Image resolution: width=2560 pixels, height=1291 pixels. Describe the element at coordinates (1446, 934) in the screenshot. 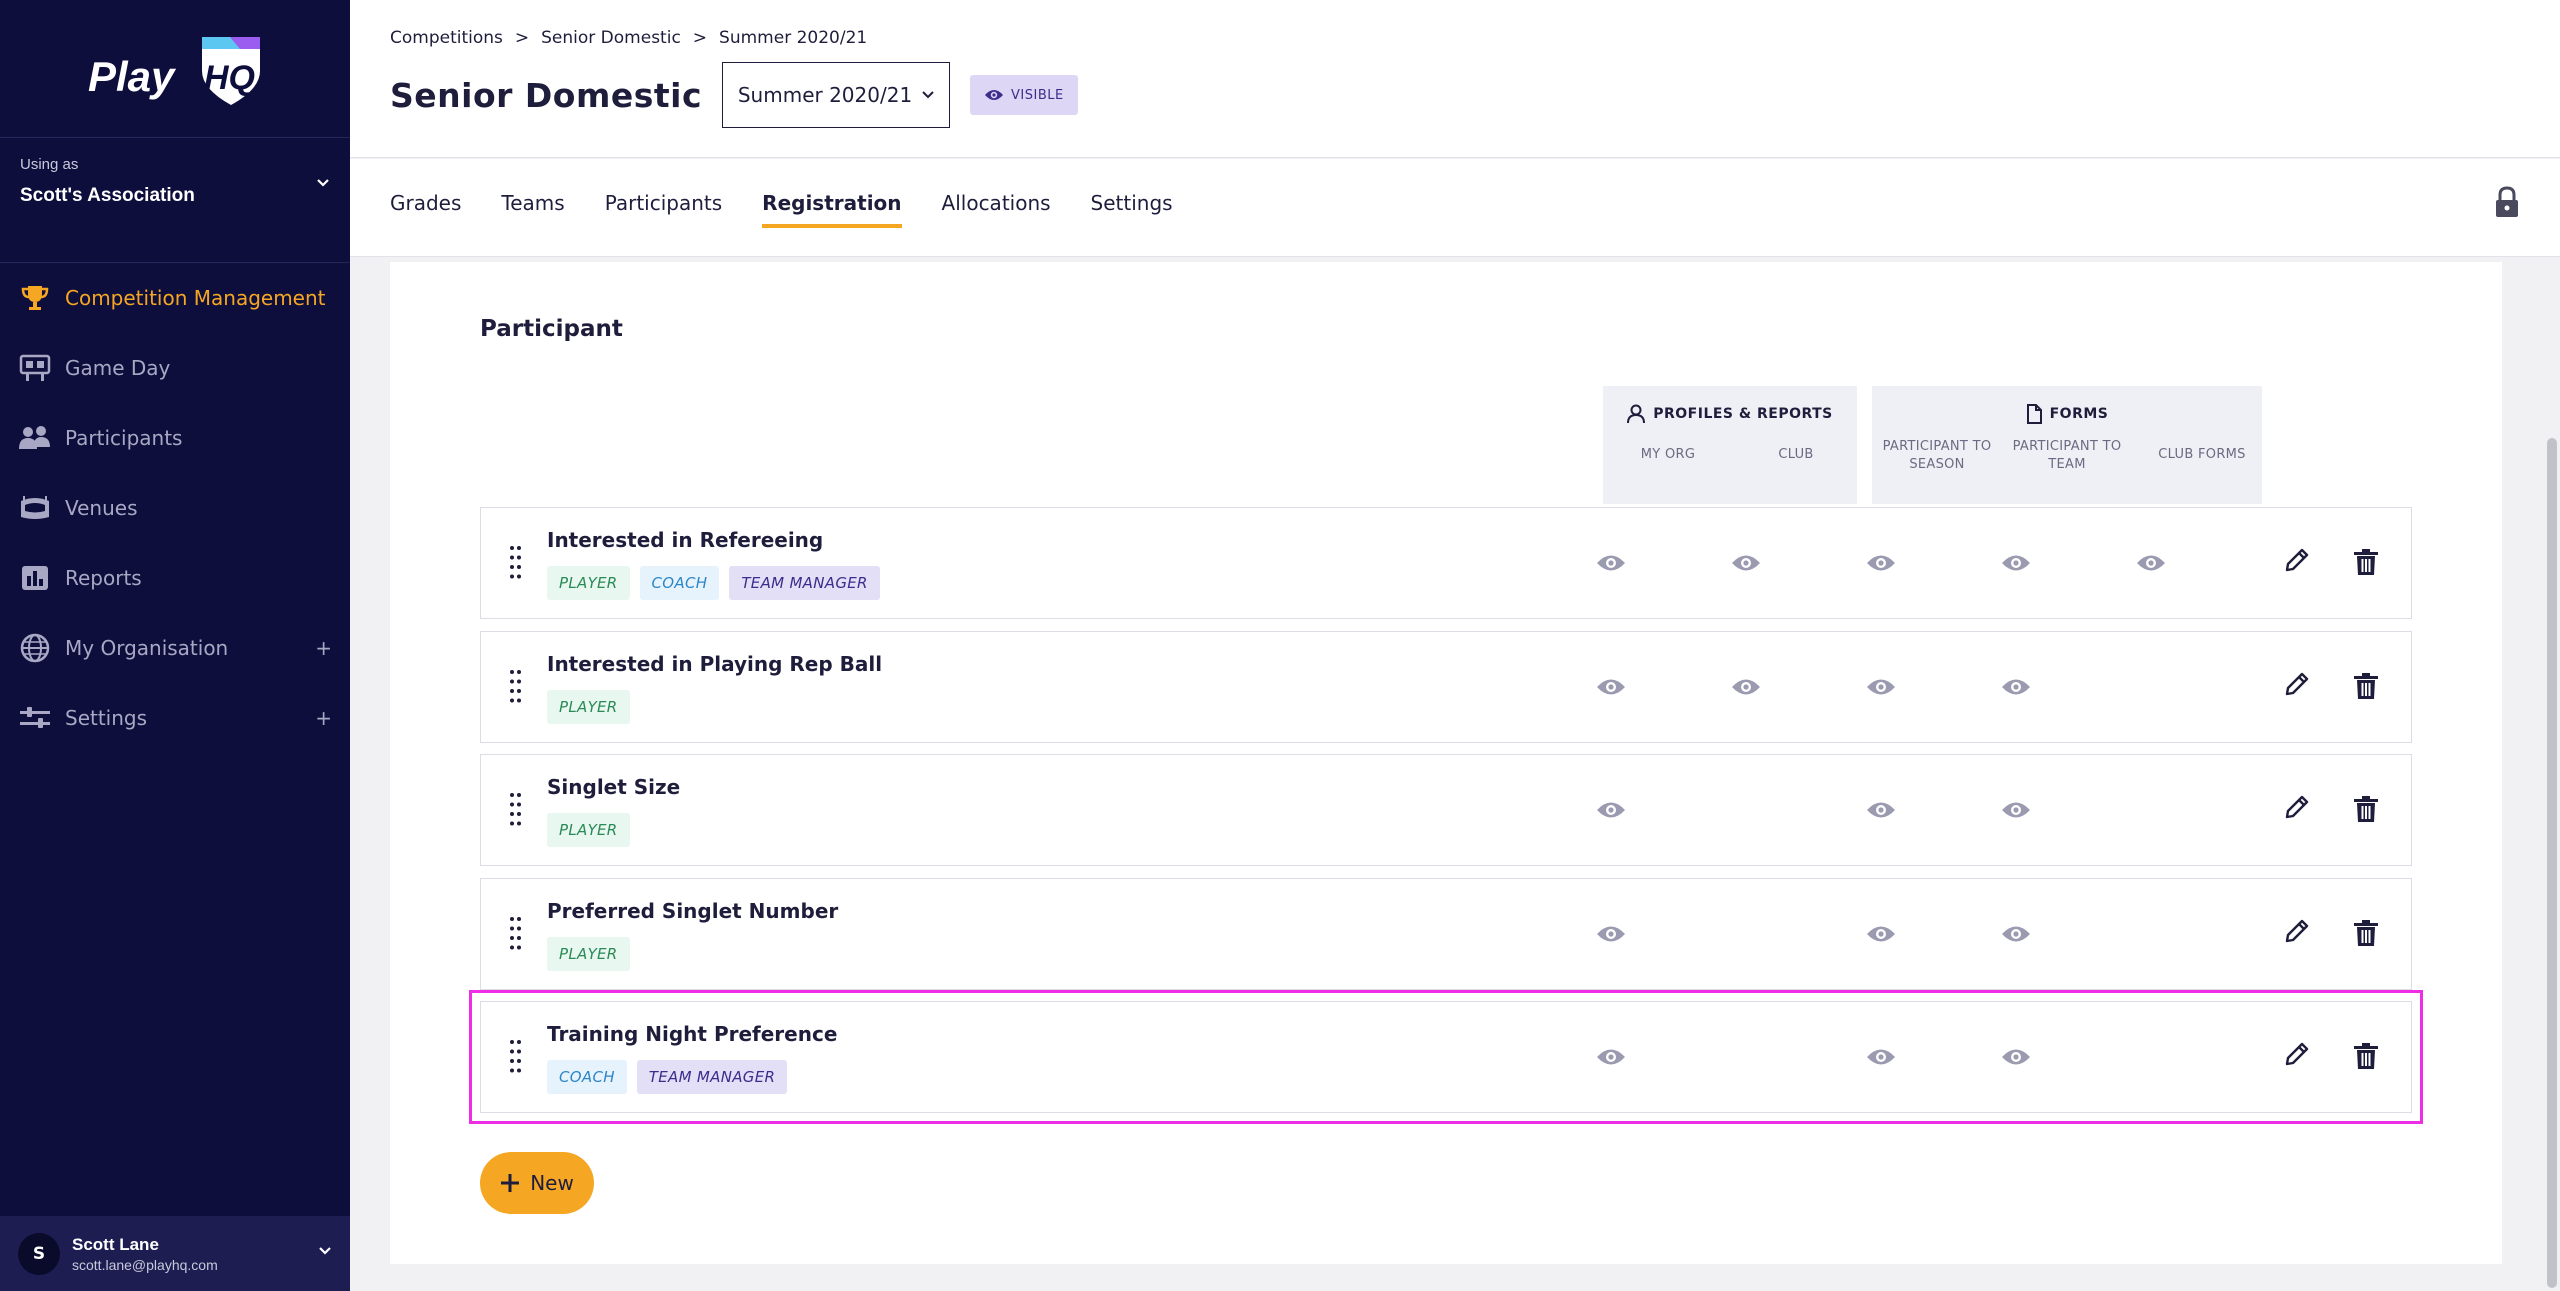

I see `question-row: Preferred Singlet Number PLAYER` at that location.